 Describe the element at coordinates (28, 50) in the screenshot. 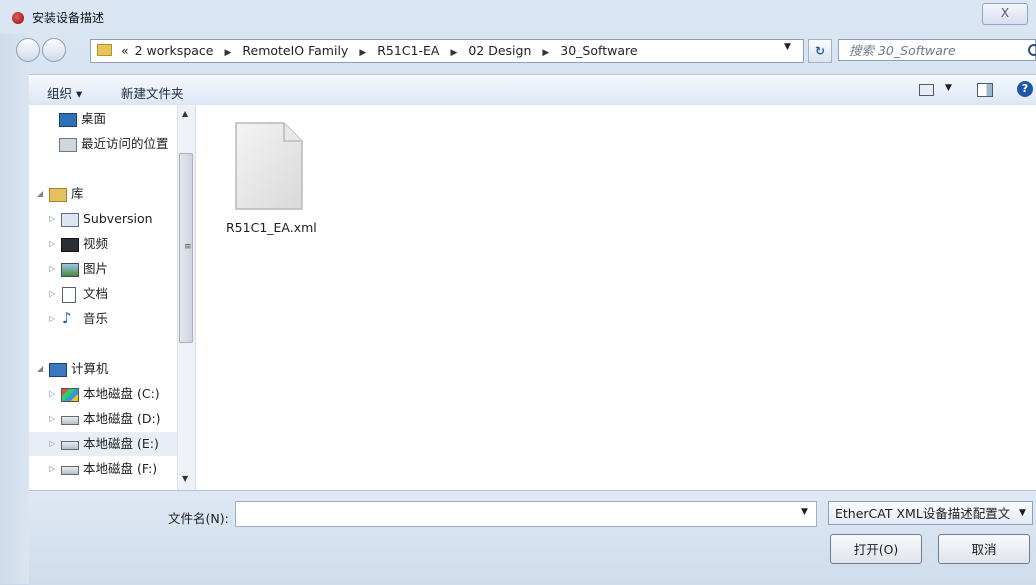

I see `back-button` at that location.